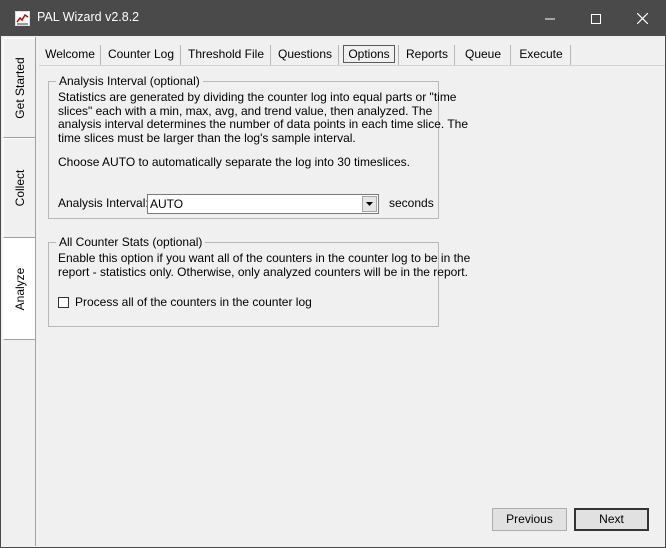  I want to click on maximize-icon, so click(596, 18).